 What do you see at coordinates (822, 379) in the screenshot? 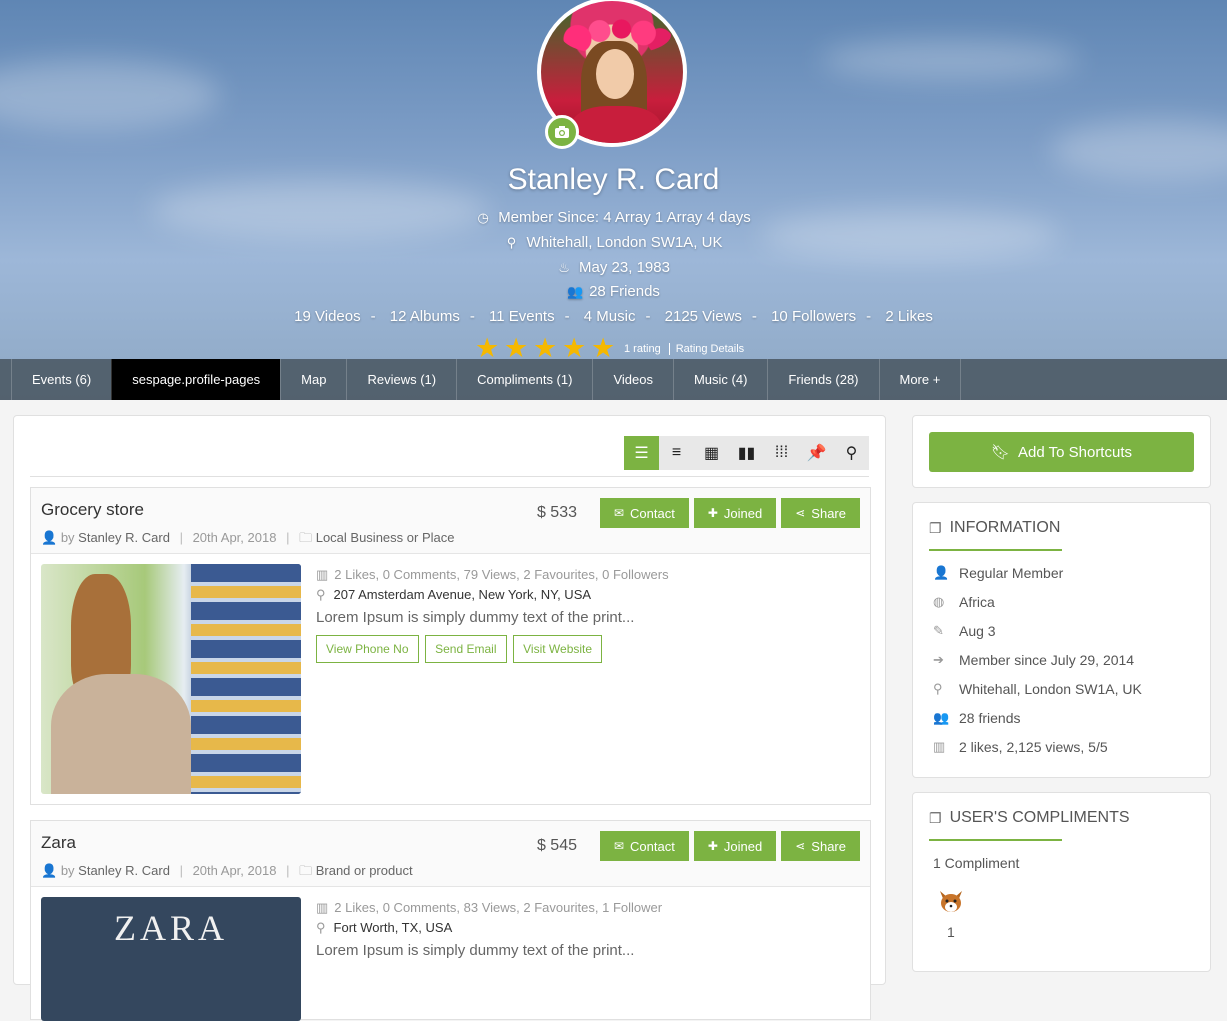
I see `tab-friends: Friends (28)` at bounding box center [822, 379].